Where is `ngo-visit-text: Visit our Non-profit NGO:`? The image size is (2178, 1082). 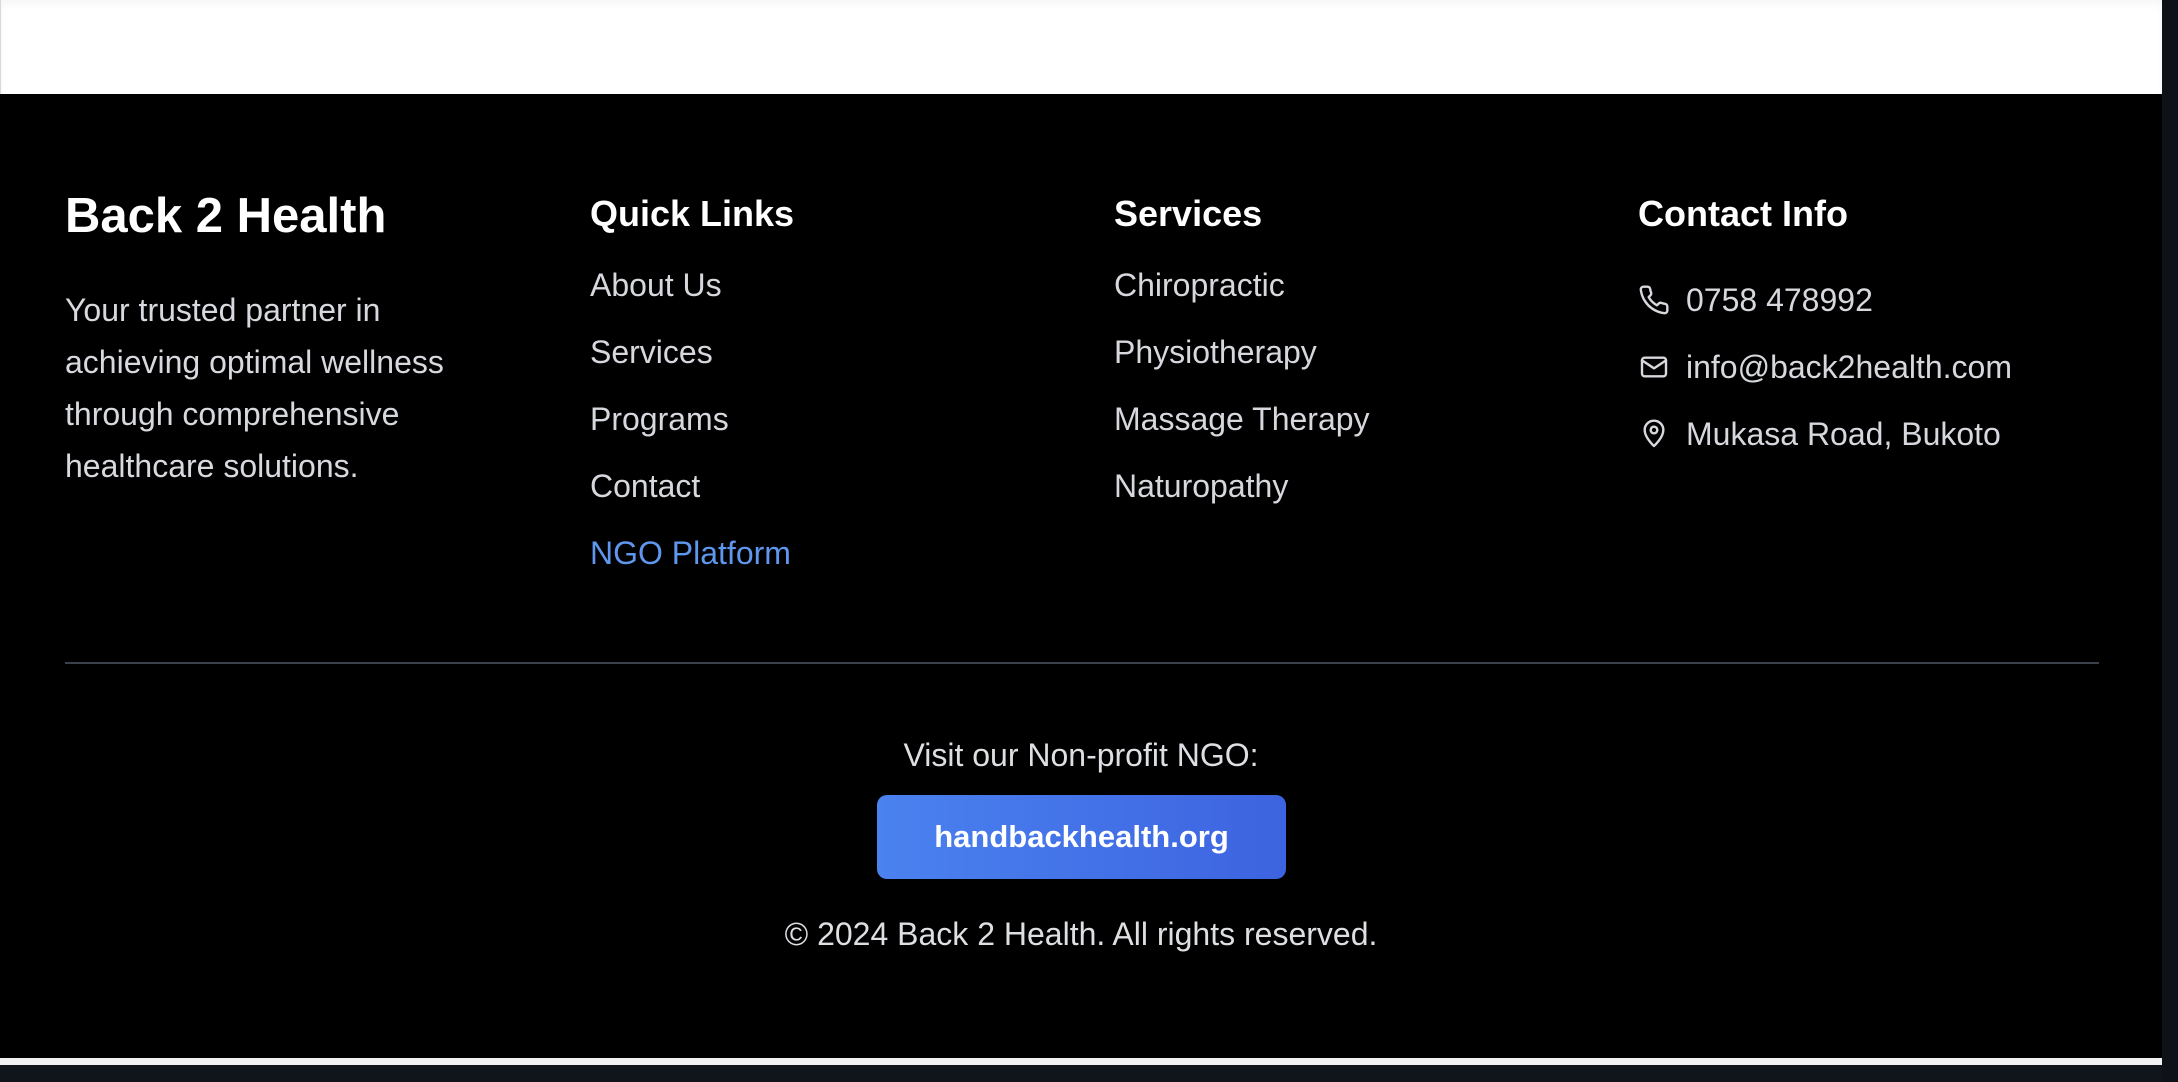
ngo-visit-text: Visit our Non-profit NGO: is located at coordinates (1081, 755).